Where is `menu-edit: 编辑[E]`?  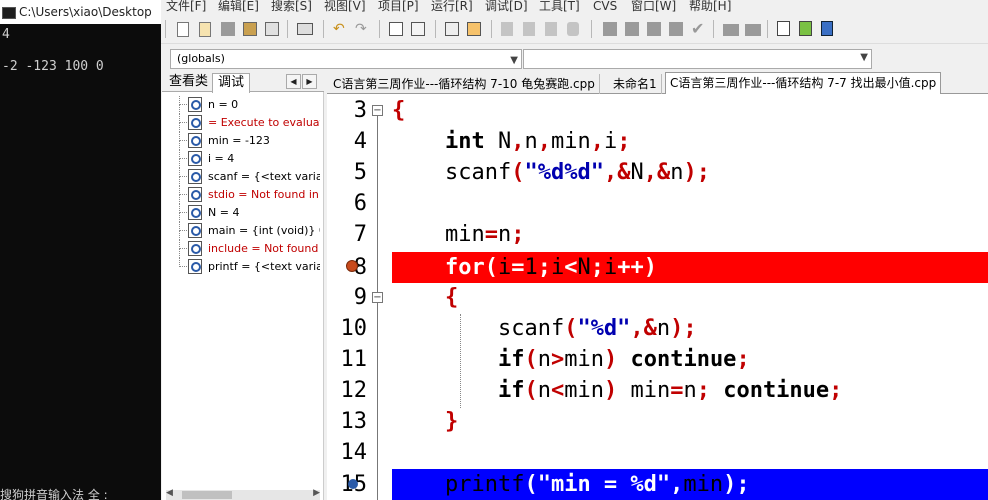
menu-edit: 编辑[E] is located at coordinates (238, 6).